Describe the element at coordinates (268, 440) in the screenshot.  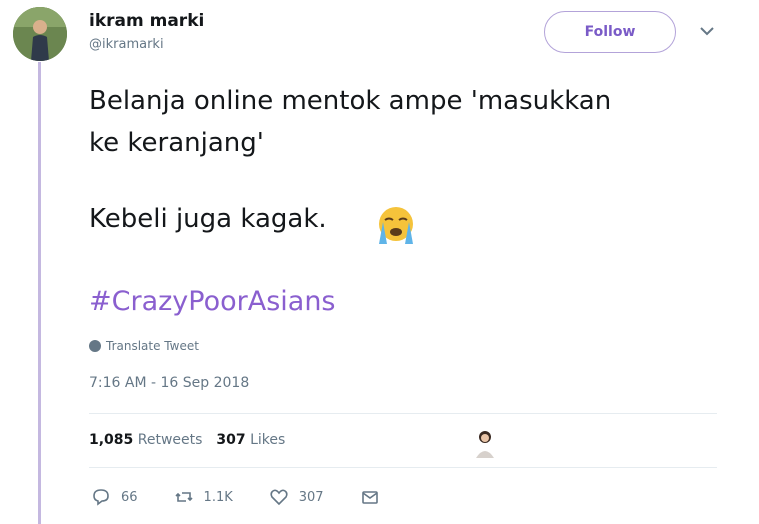
I see `likes-label: Likes` at that location.